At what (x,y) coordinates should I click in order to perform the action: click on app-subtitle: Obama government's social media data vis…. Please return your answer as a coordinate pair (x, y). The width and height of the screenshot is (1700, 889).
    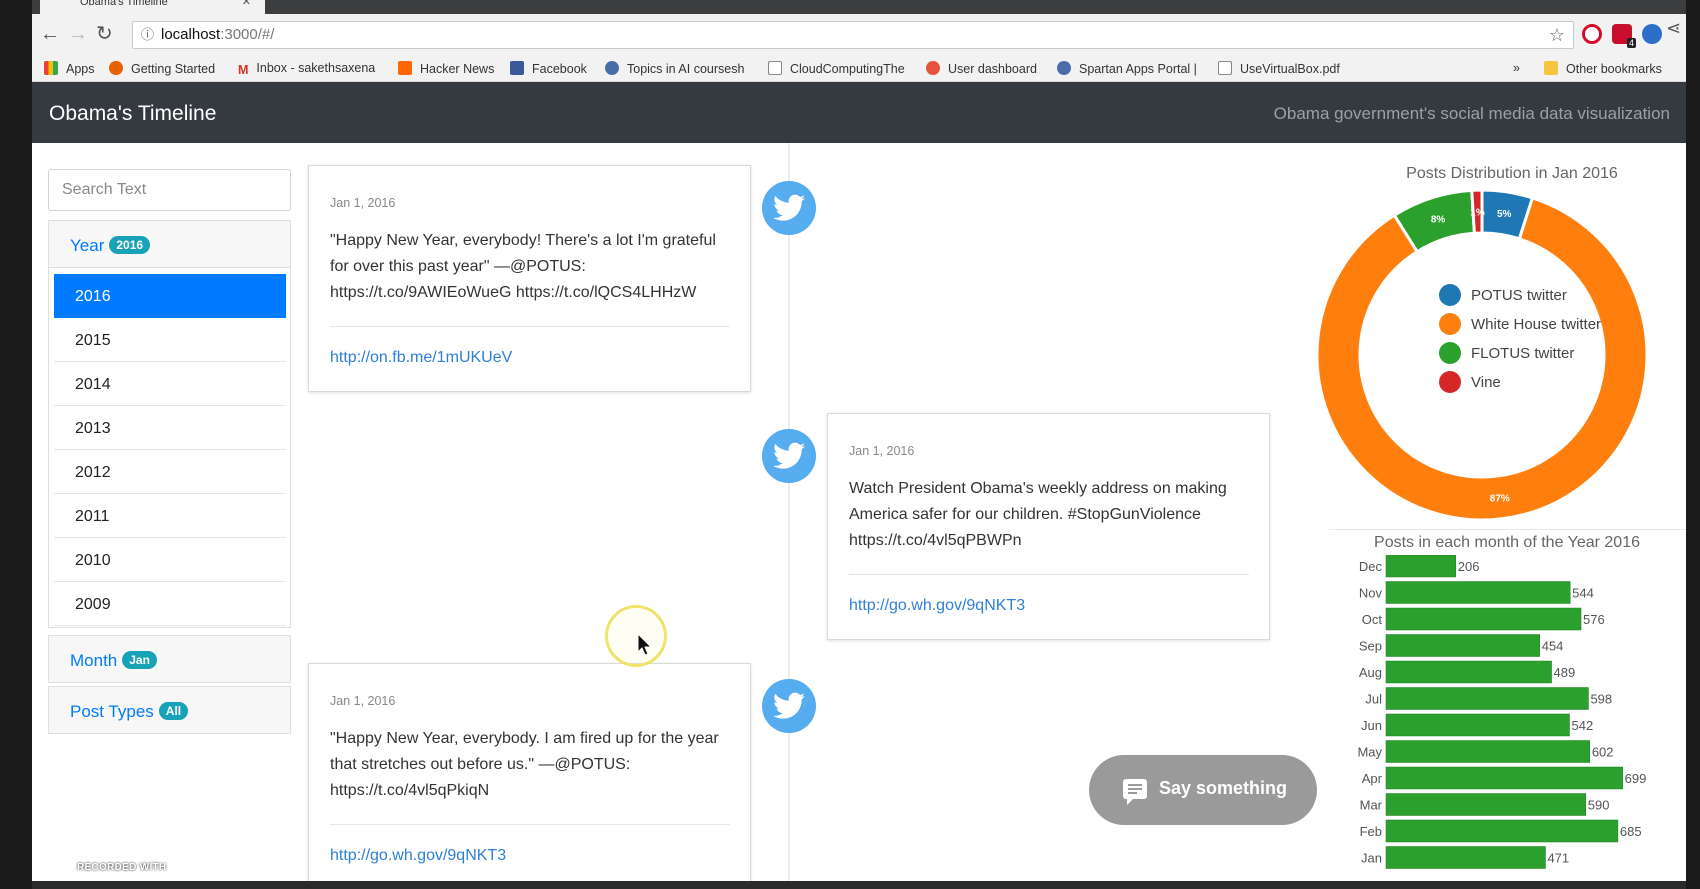
    Looking at the image, I should click on (1471, 113).